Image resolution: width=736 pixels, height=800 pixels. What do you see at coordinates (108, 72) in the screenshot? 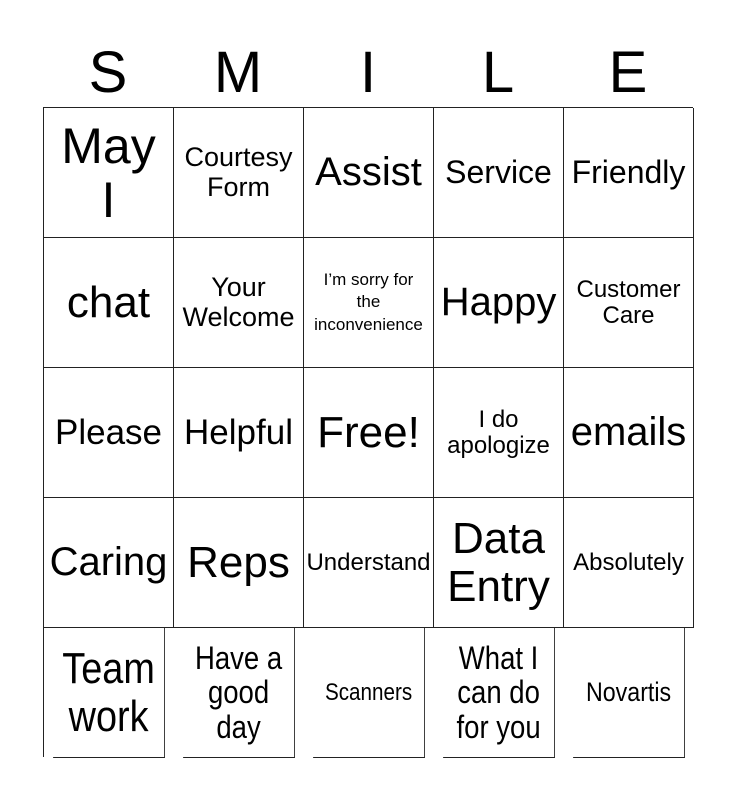
I see `header-letter-s: S` at bounding box center [108, 72].